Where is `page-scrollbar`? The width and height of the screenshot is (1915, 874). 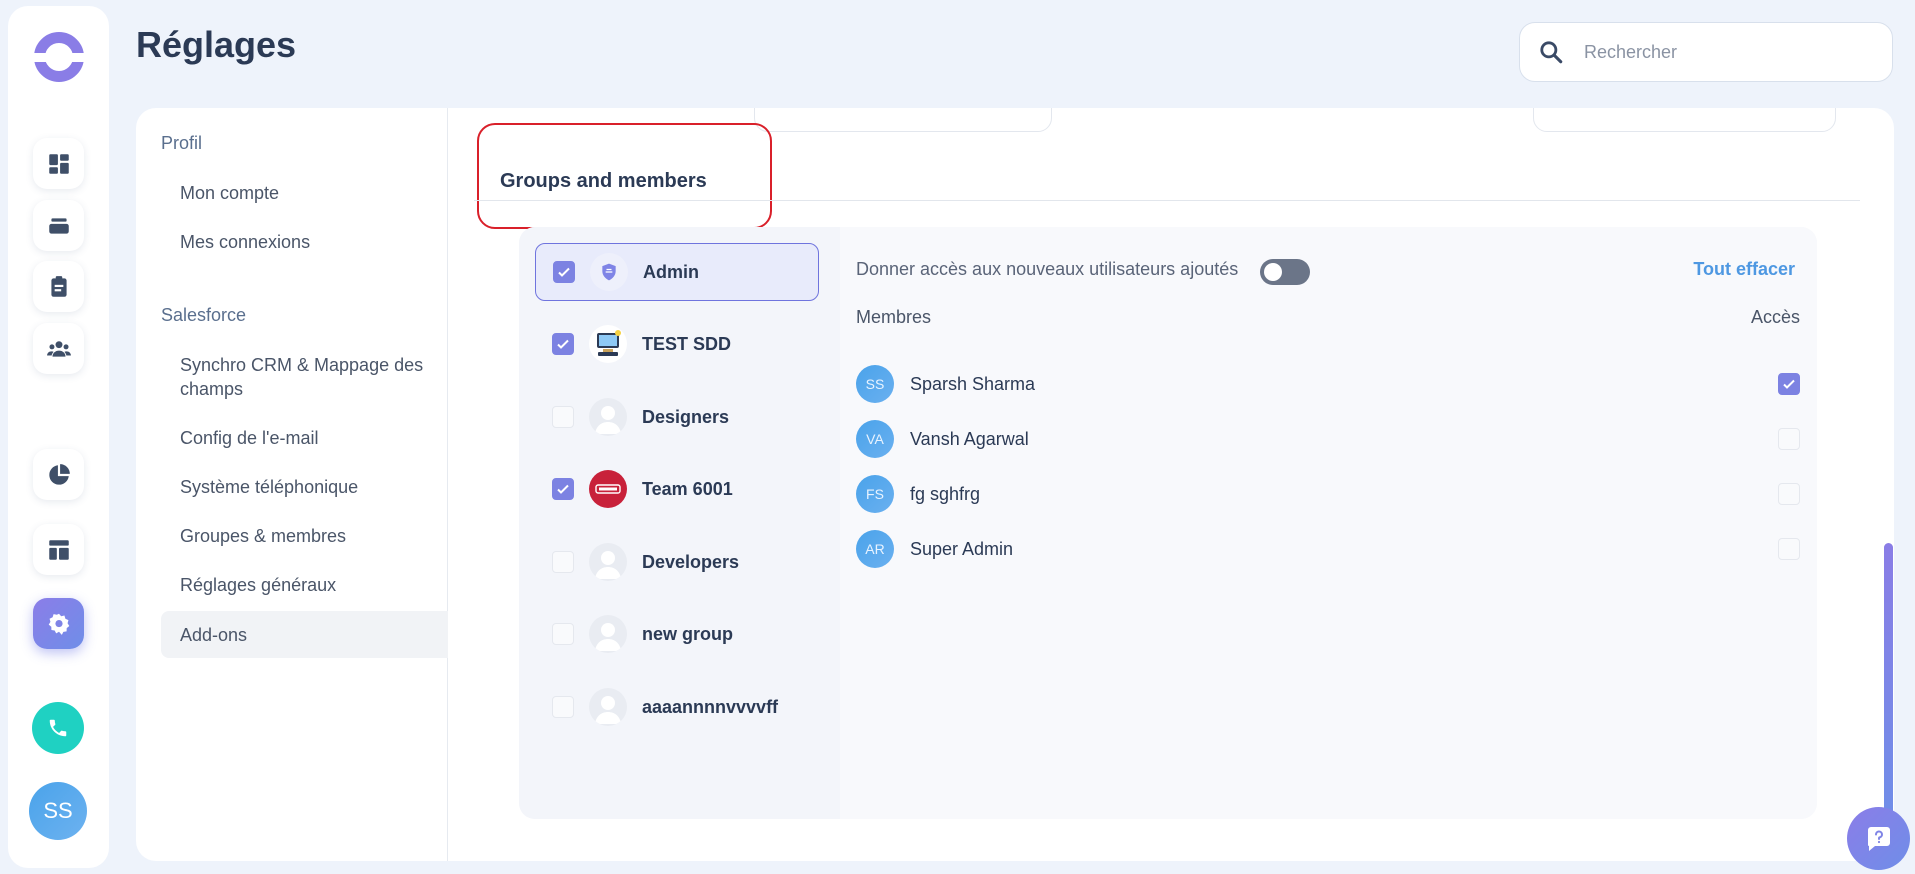 page-scrollbar is located at coordinates (1888, 683).